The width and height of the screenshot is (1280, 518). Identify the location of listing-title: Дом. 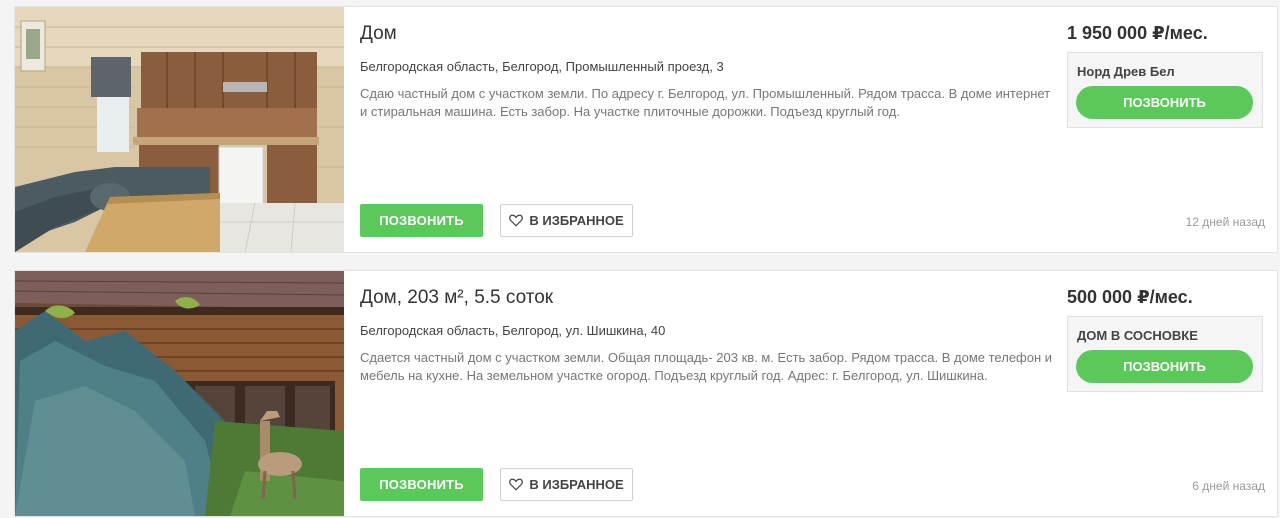
(378, 34).